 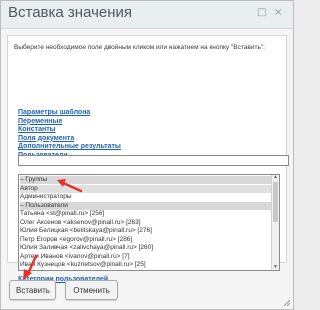 What do you see at coordinates (69, 122) in the screenshot?
I see `link-variables: Переменные` at bounding box center [69, 122].